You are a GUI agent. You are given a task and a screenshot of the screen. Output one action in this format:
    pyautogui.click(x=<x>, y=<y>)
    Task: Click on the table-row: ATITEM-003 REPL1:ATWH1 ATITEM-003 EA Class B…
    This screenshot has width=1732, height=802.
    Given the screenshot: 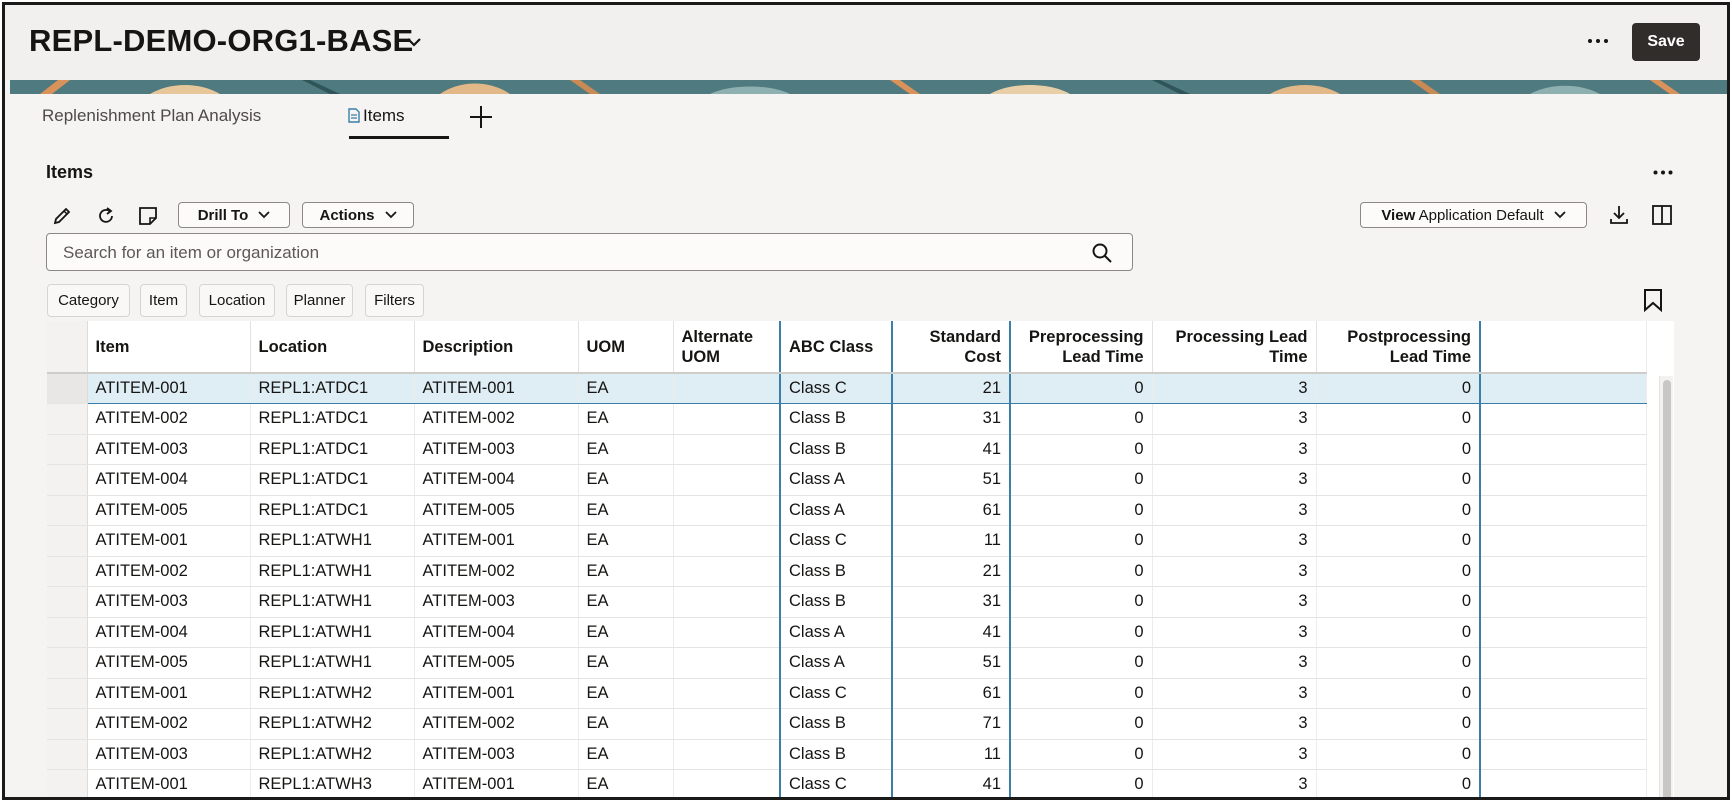 What is the action you would take?
    pyautogui.click(x=847, y=602)
    